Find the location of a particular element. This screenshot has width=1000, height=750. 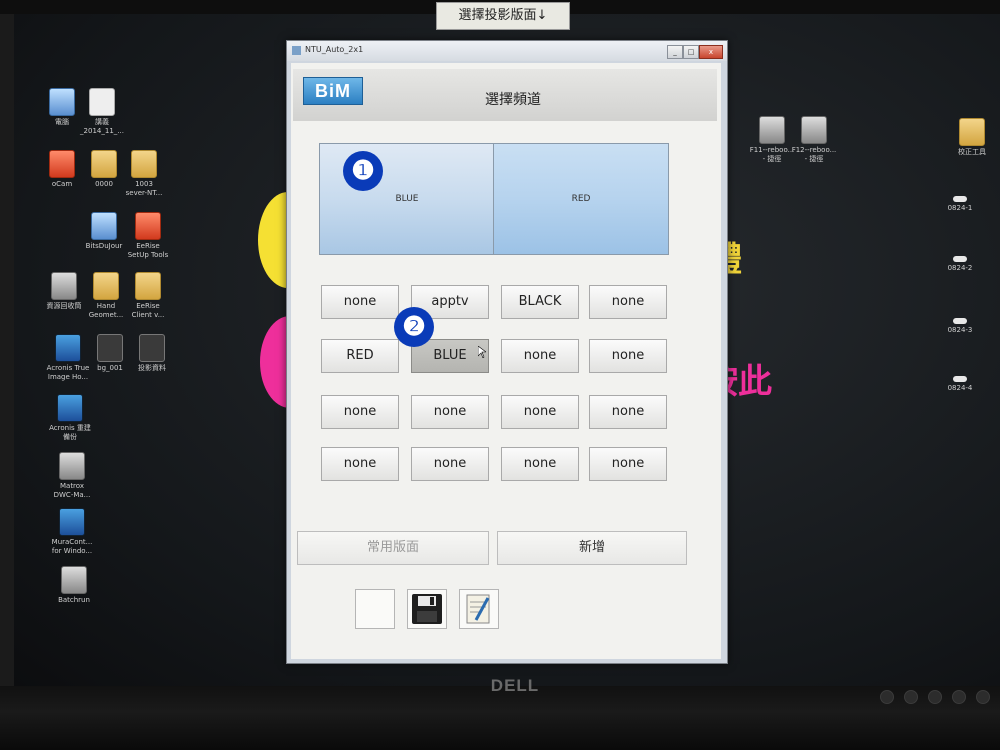

file-icon: 0824-1 is located at coordinates (960, 204).